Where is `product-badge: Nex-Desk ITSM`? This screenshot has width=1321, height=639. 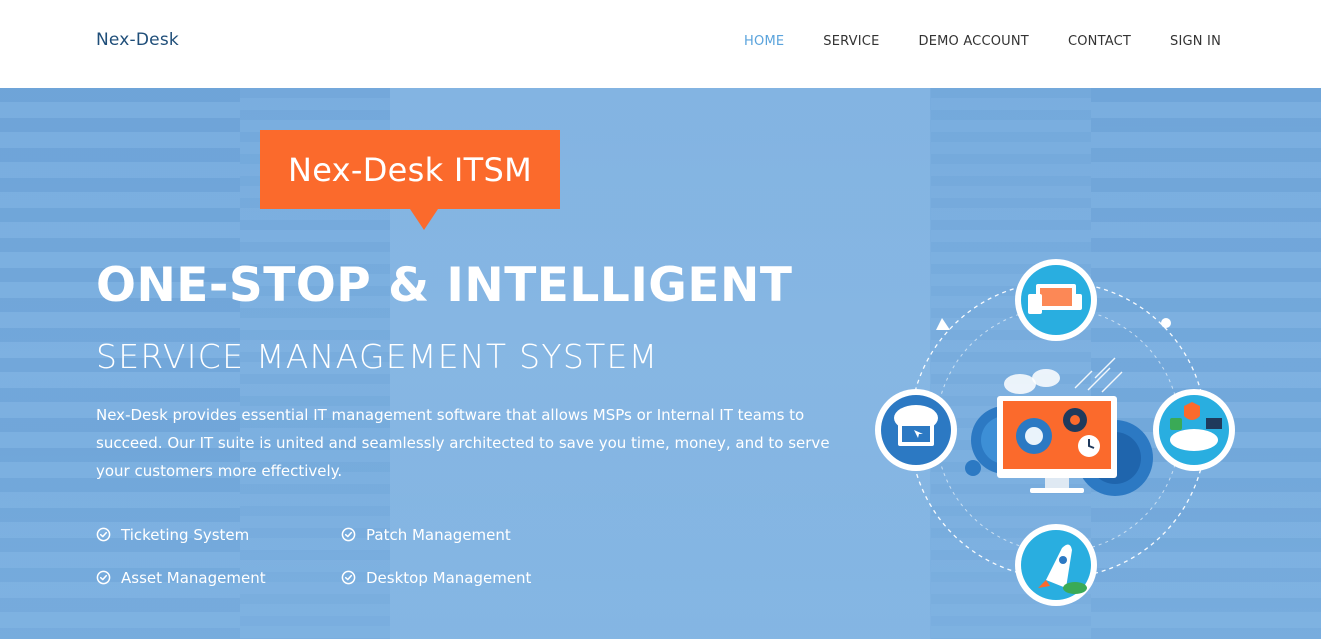 product-badge: Nex-Desk ITSM is located at coordinates (410, 169).